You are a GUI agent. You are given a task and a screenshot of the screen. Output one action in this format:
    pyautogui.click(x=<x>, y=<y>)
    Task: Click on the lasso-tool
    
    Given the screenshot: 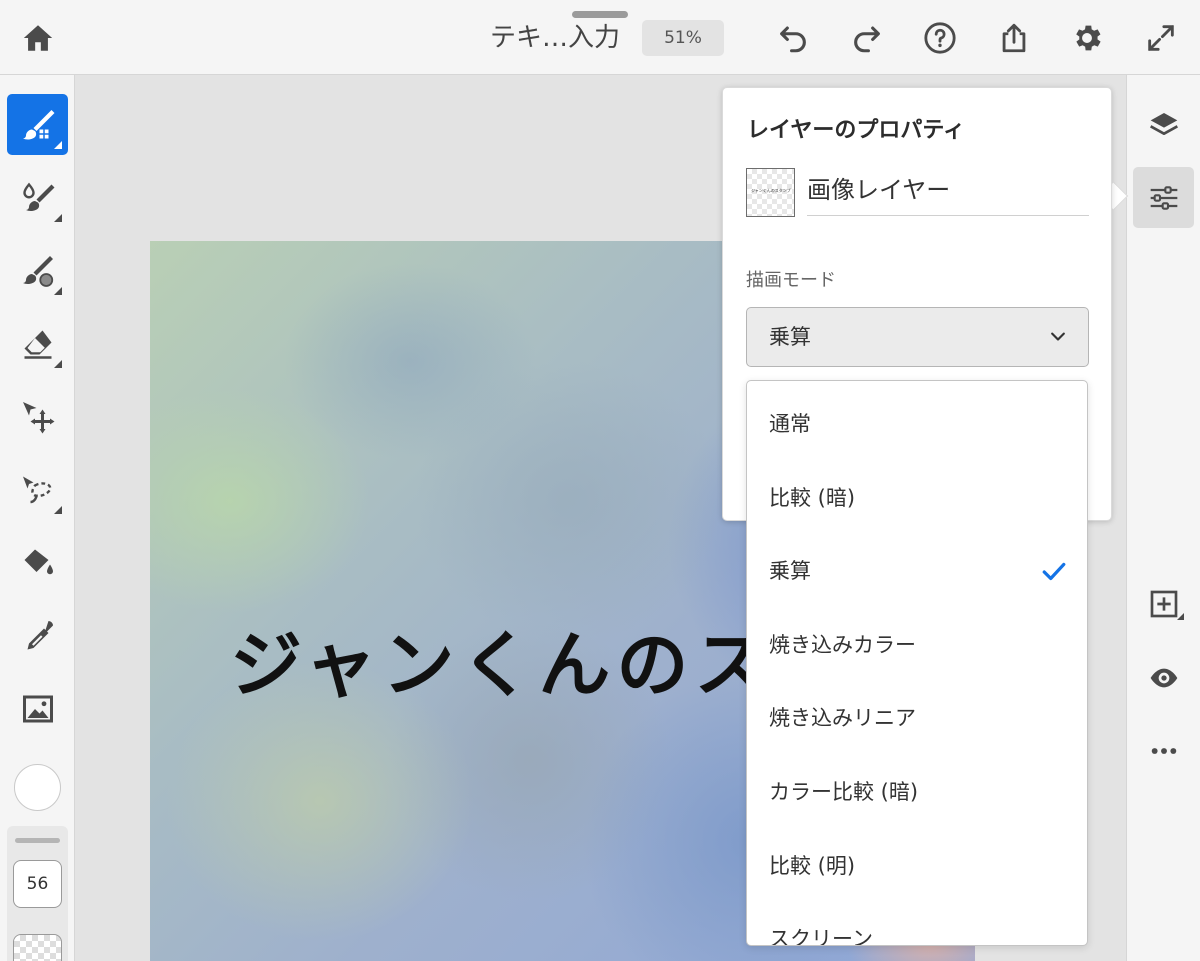 What is the action you would take?
    pyautogui.click(x=37, y=489)
    